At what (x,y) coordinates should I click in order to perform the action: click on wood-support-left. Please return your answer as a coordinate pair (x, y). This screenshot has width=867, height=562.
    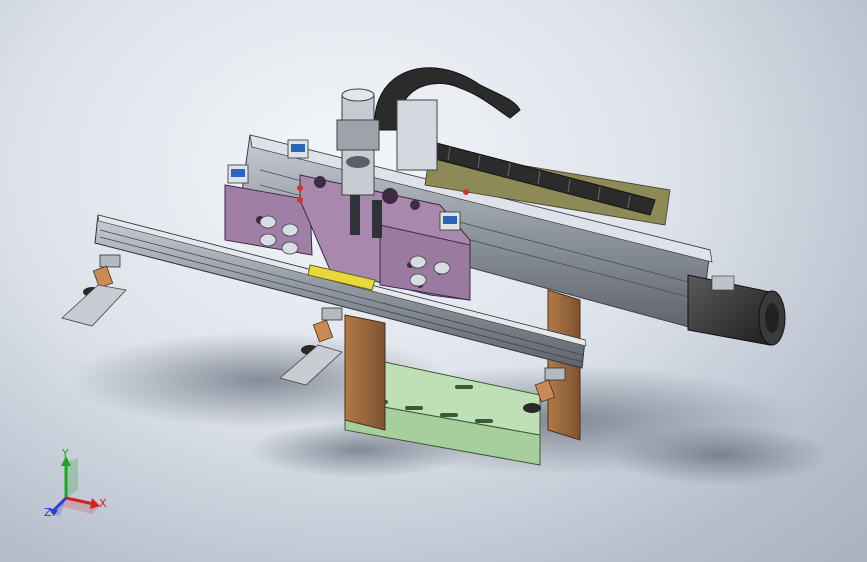
    Looking at the image, I should click on (365, 372).